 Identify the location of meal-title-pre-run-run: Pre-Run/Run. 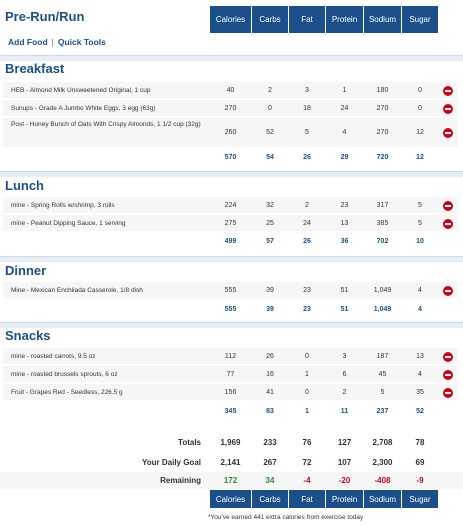
(45, 16).